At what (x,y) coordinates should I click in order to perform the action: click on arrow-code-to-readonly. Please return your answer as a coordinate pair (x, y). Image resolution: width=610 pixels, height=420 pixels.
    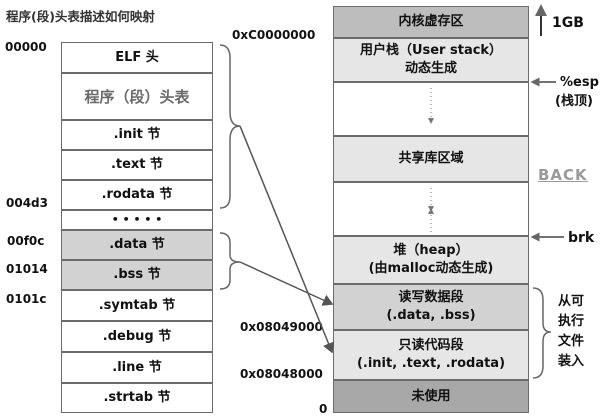
    Looking at the image, I should click on (287, 239).